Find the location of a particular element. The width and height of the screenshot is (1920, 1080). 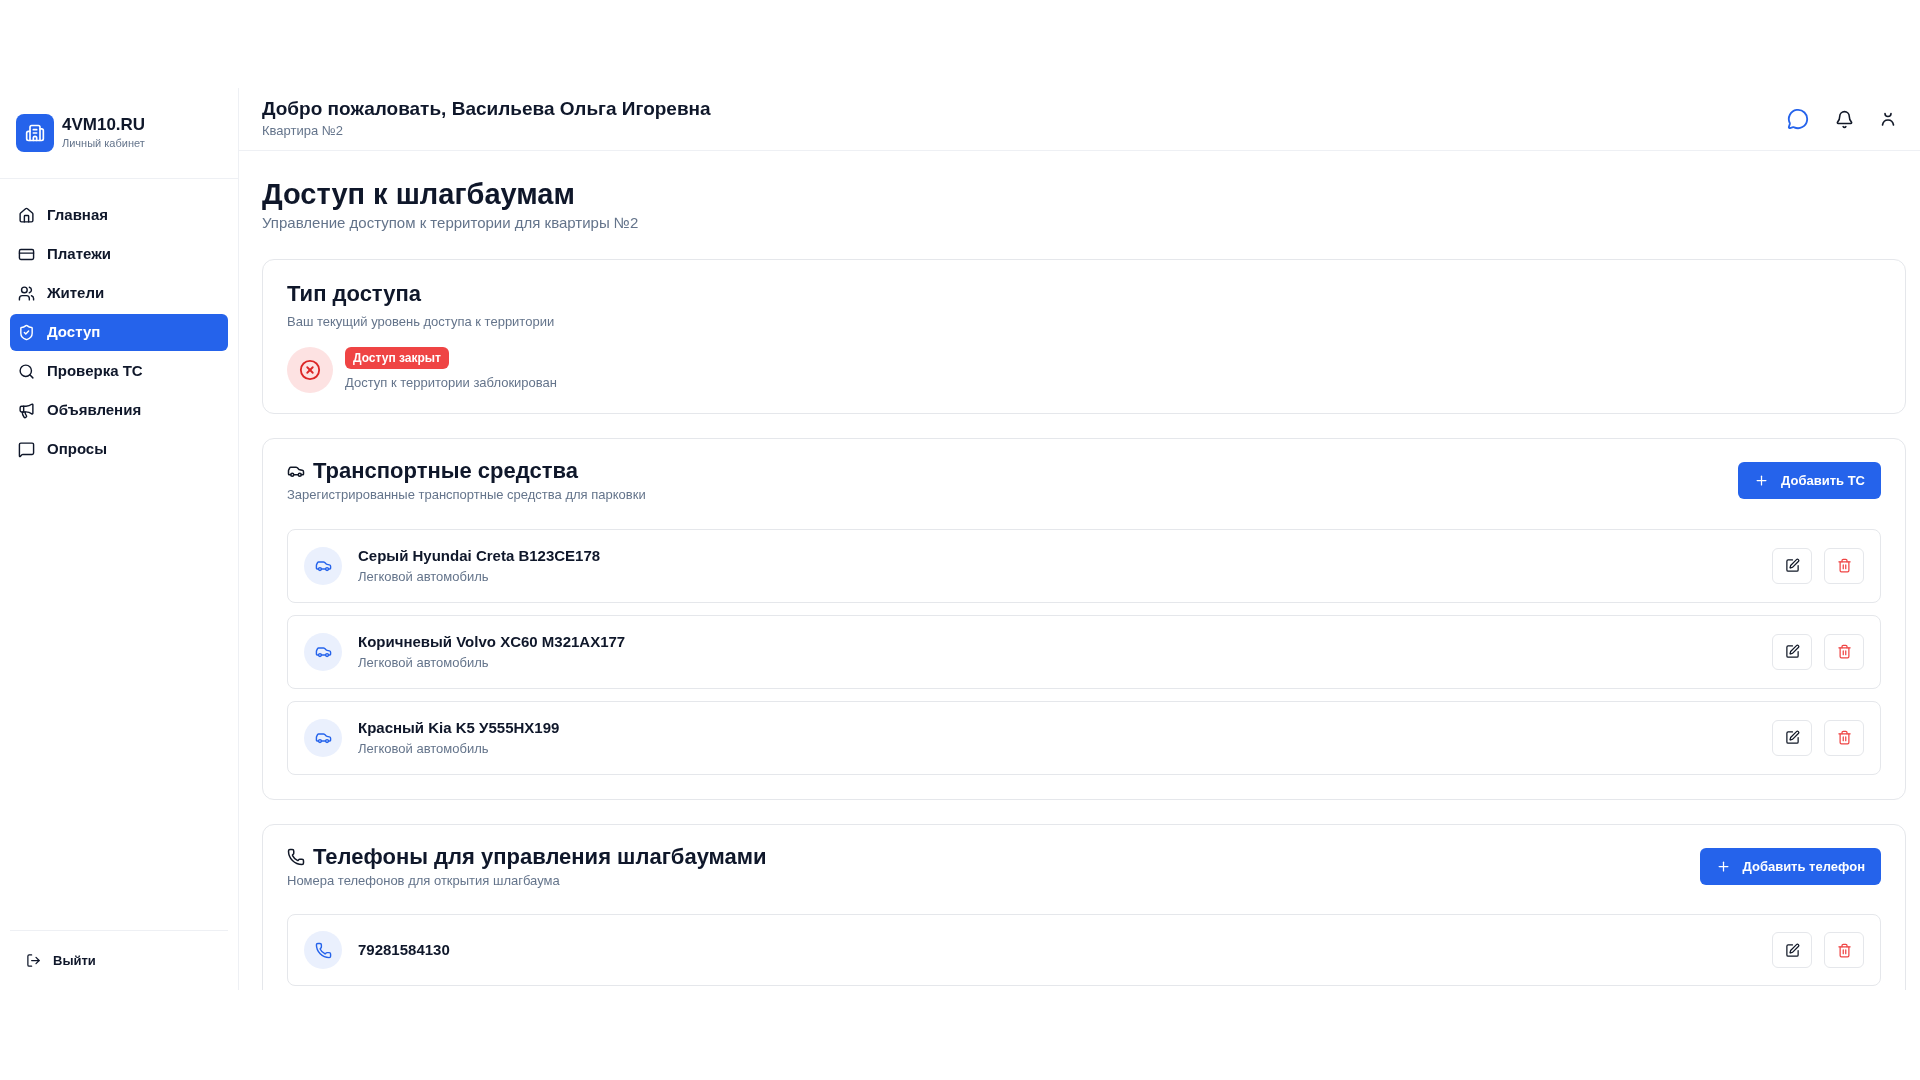

logo-icon is located at coordinates (35, 133).